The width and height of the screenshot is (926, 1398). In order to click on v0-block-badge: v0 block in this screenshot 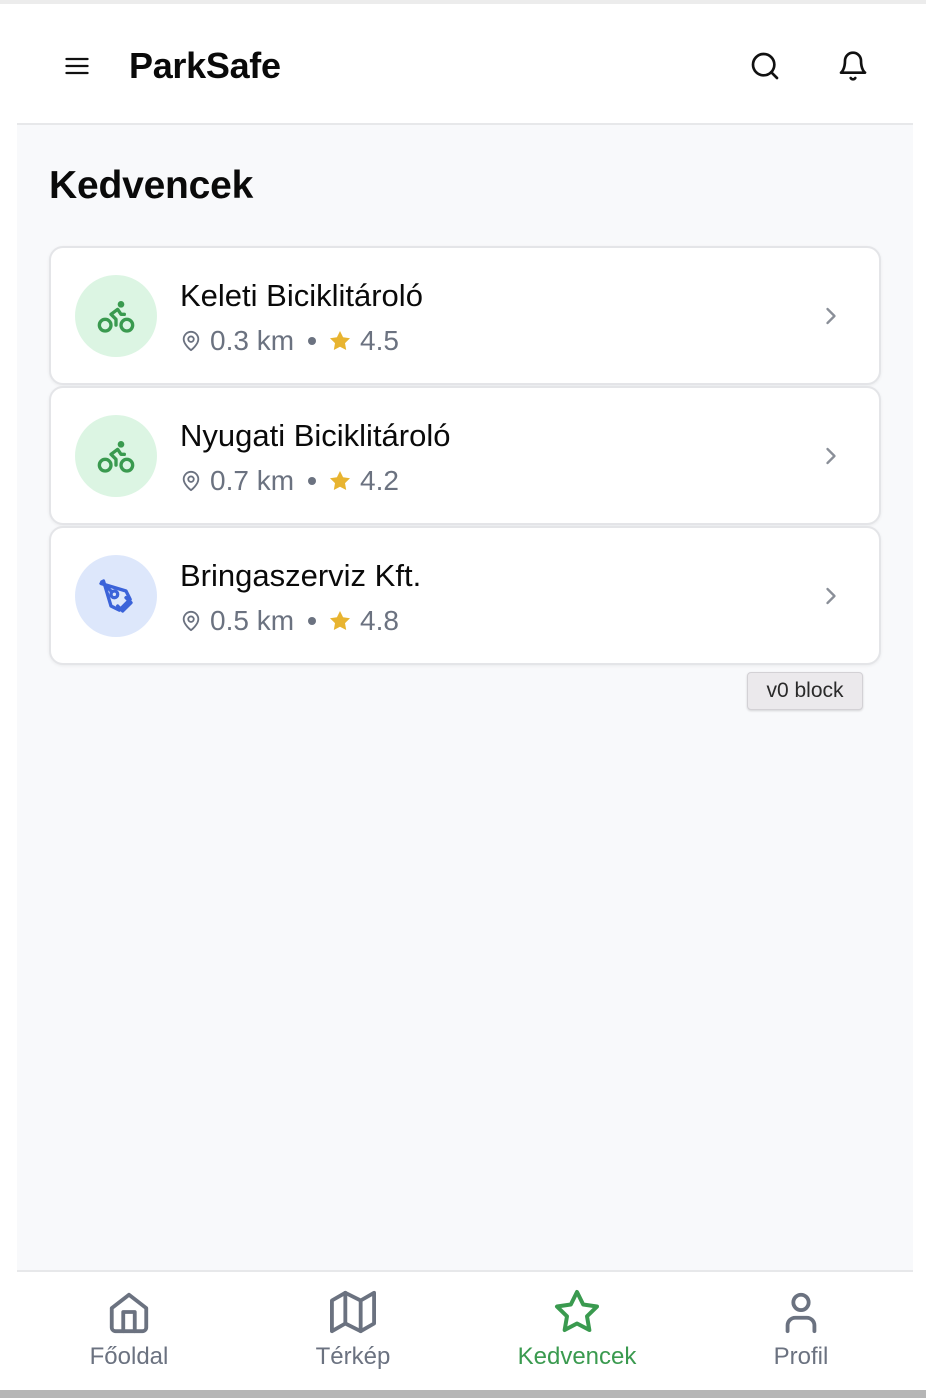, I will do `click(805, 691)`.